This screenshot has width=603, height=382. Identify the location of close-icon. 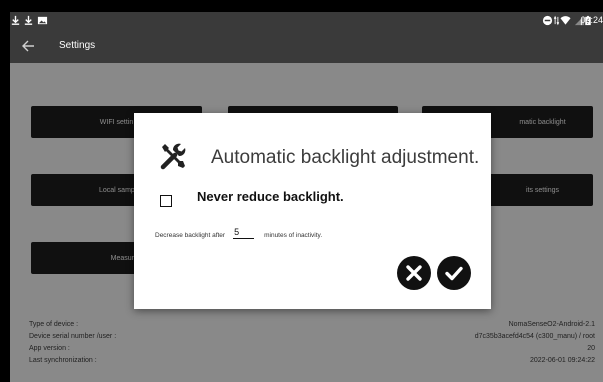
(414, 273).